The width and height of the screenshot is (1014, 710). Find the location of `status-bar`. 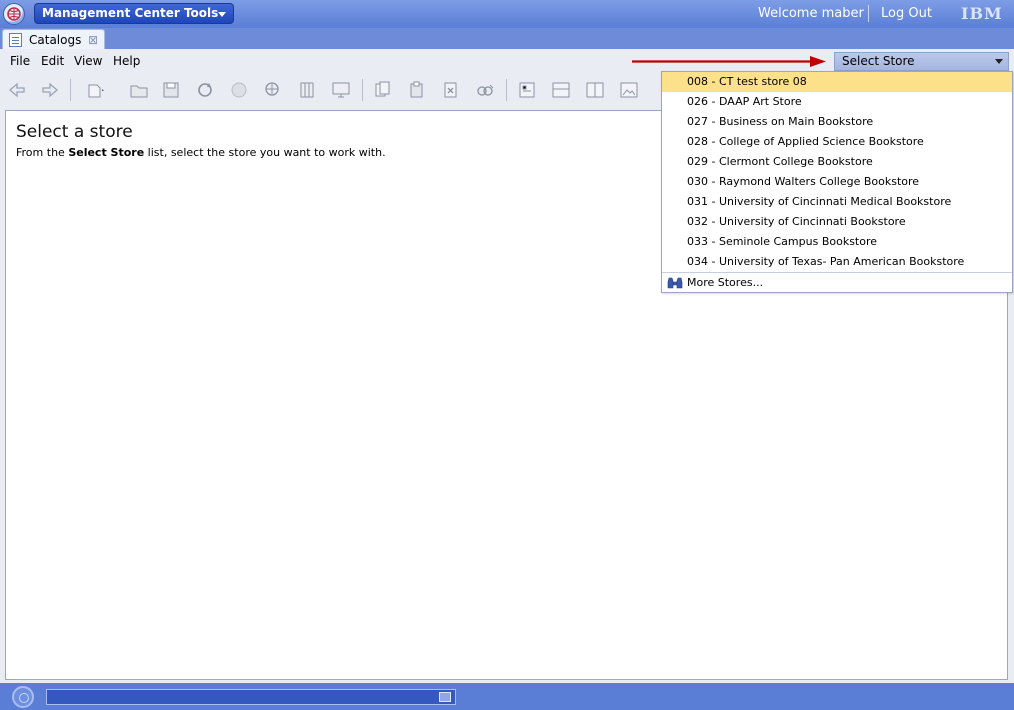

status-bar is located at coordinates (507, 696).